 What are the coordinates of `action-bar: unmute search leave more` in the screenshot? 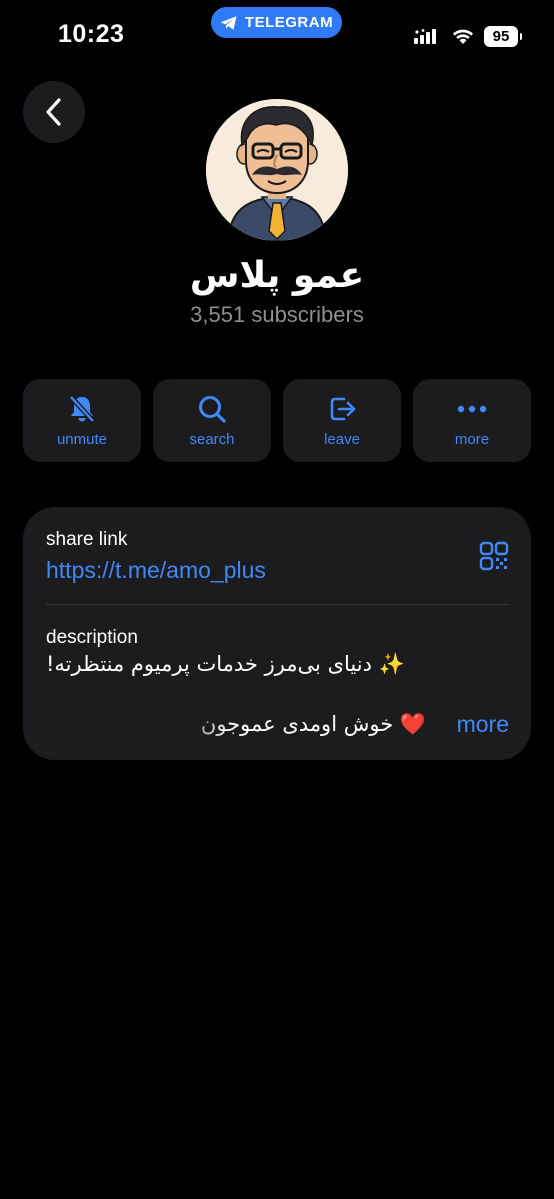 It's located at (277, 420).